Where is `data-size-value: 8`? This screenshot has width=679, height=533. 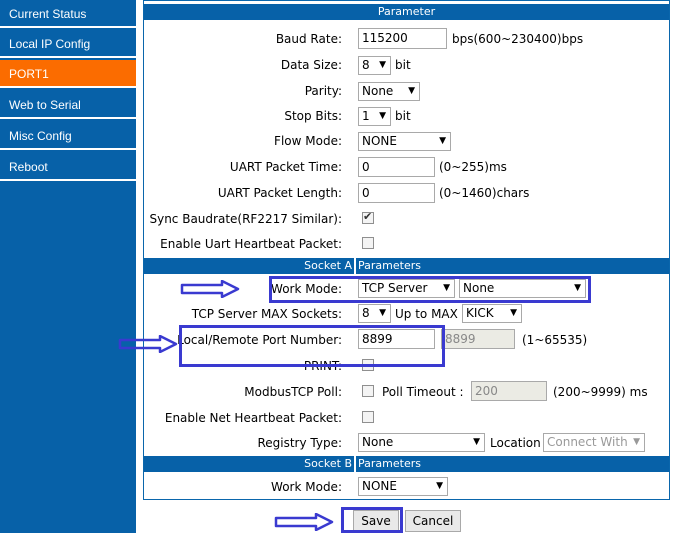
data-size-value: 8 is located at coordinates (366, 65).